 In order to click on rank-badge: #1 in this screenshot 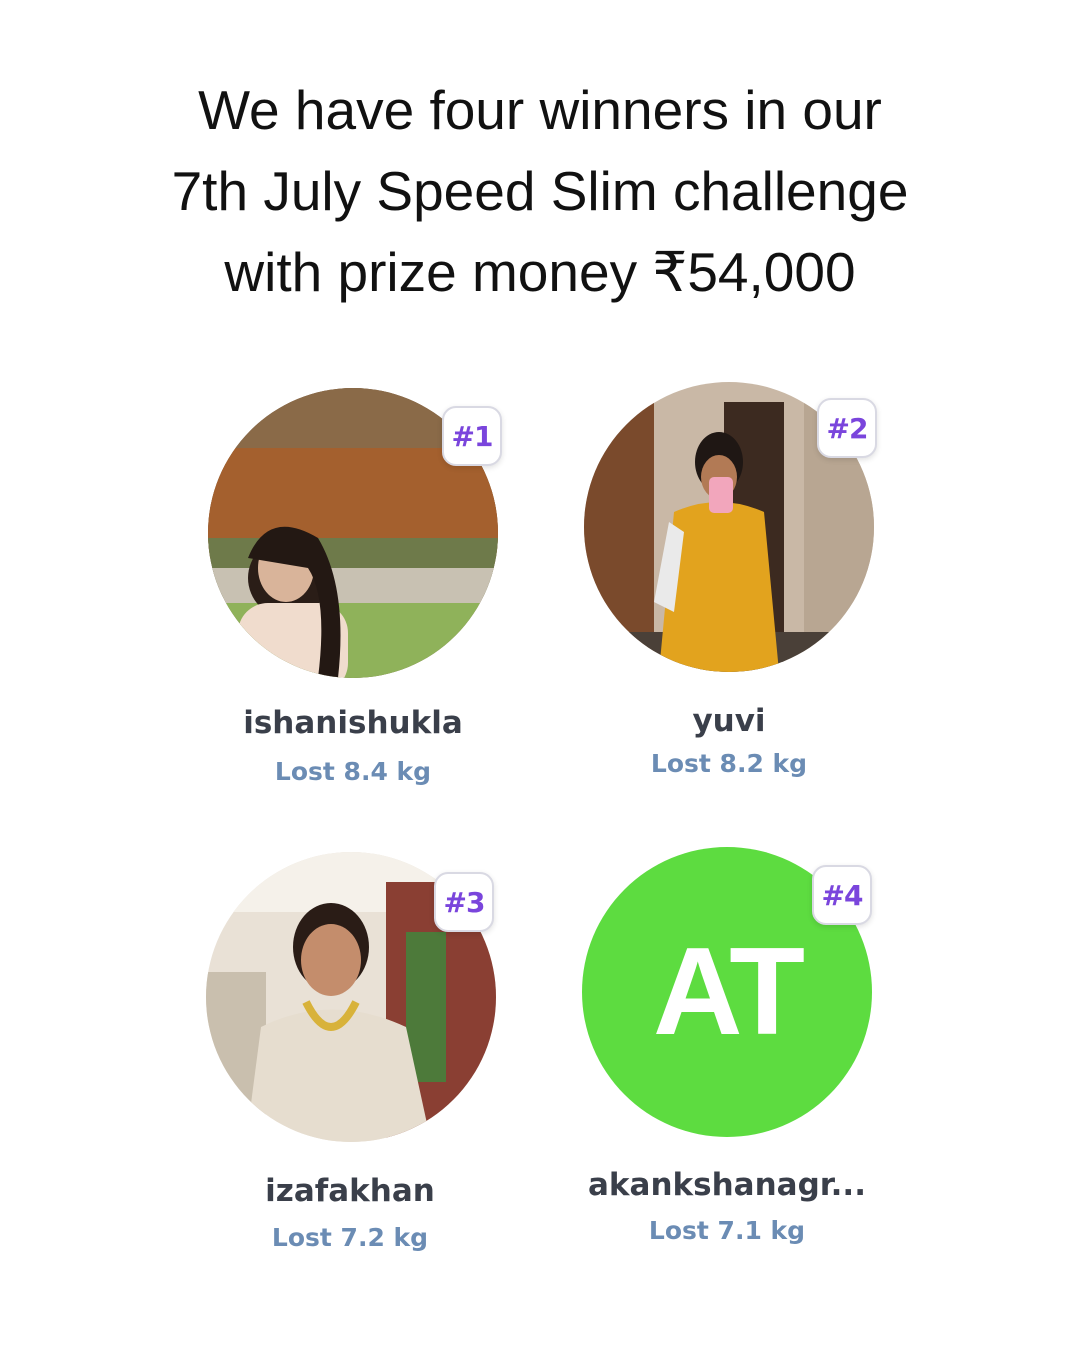, I will do `click(472, 436)`.